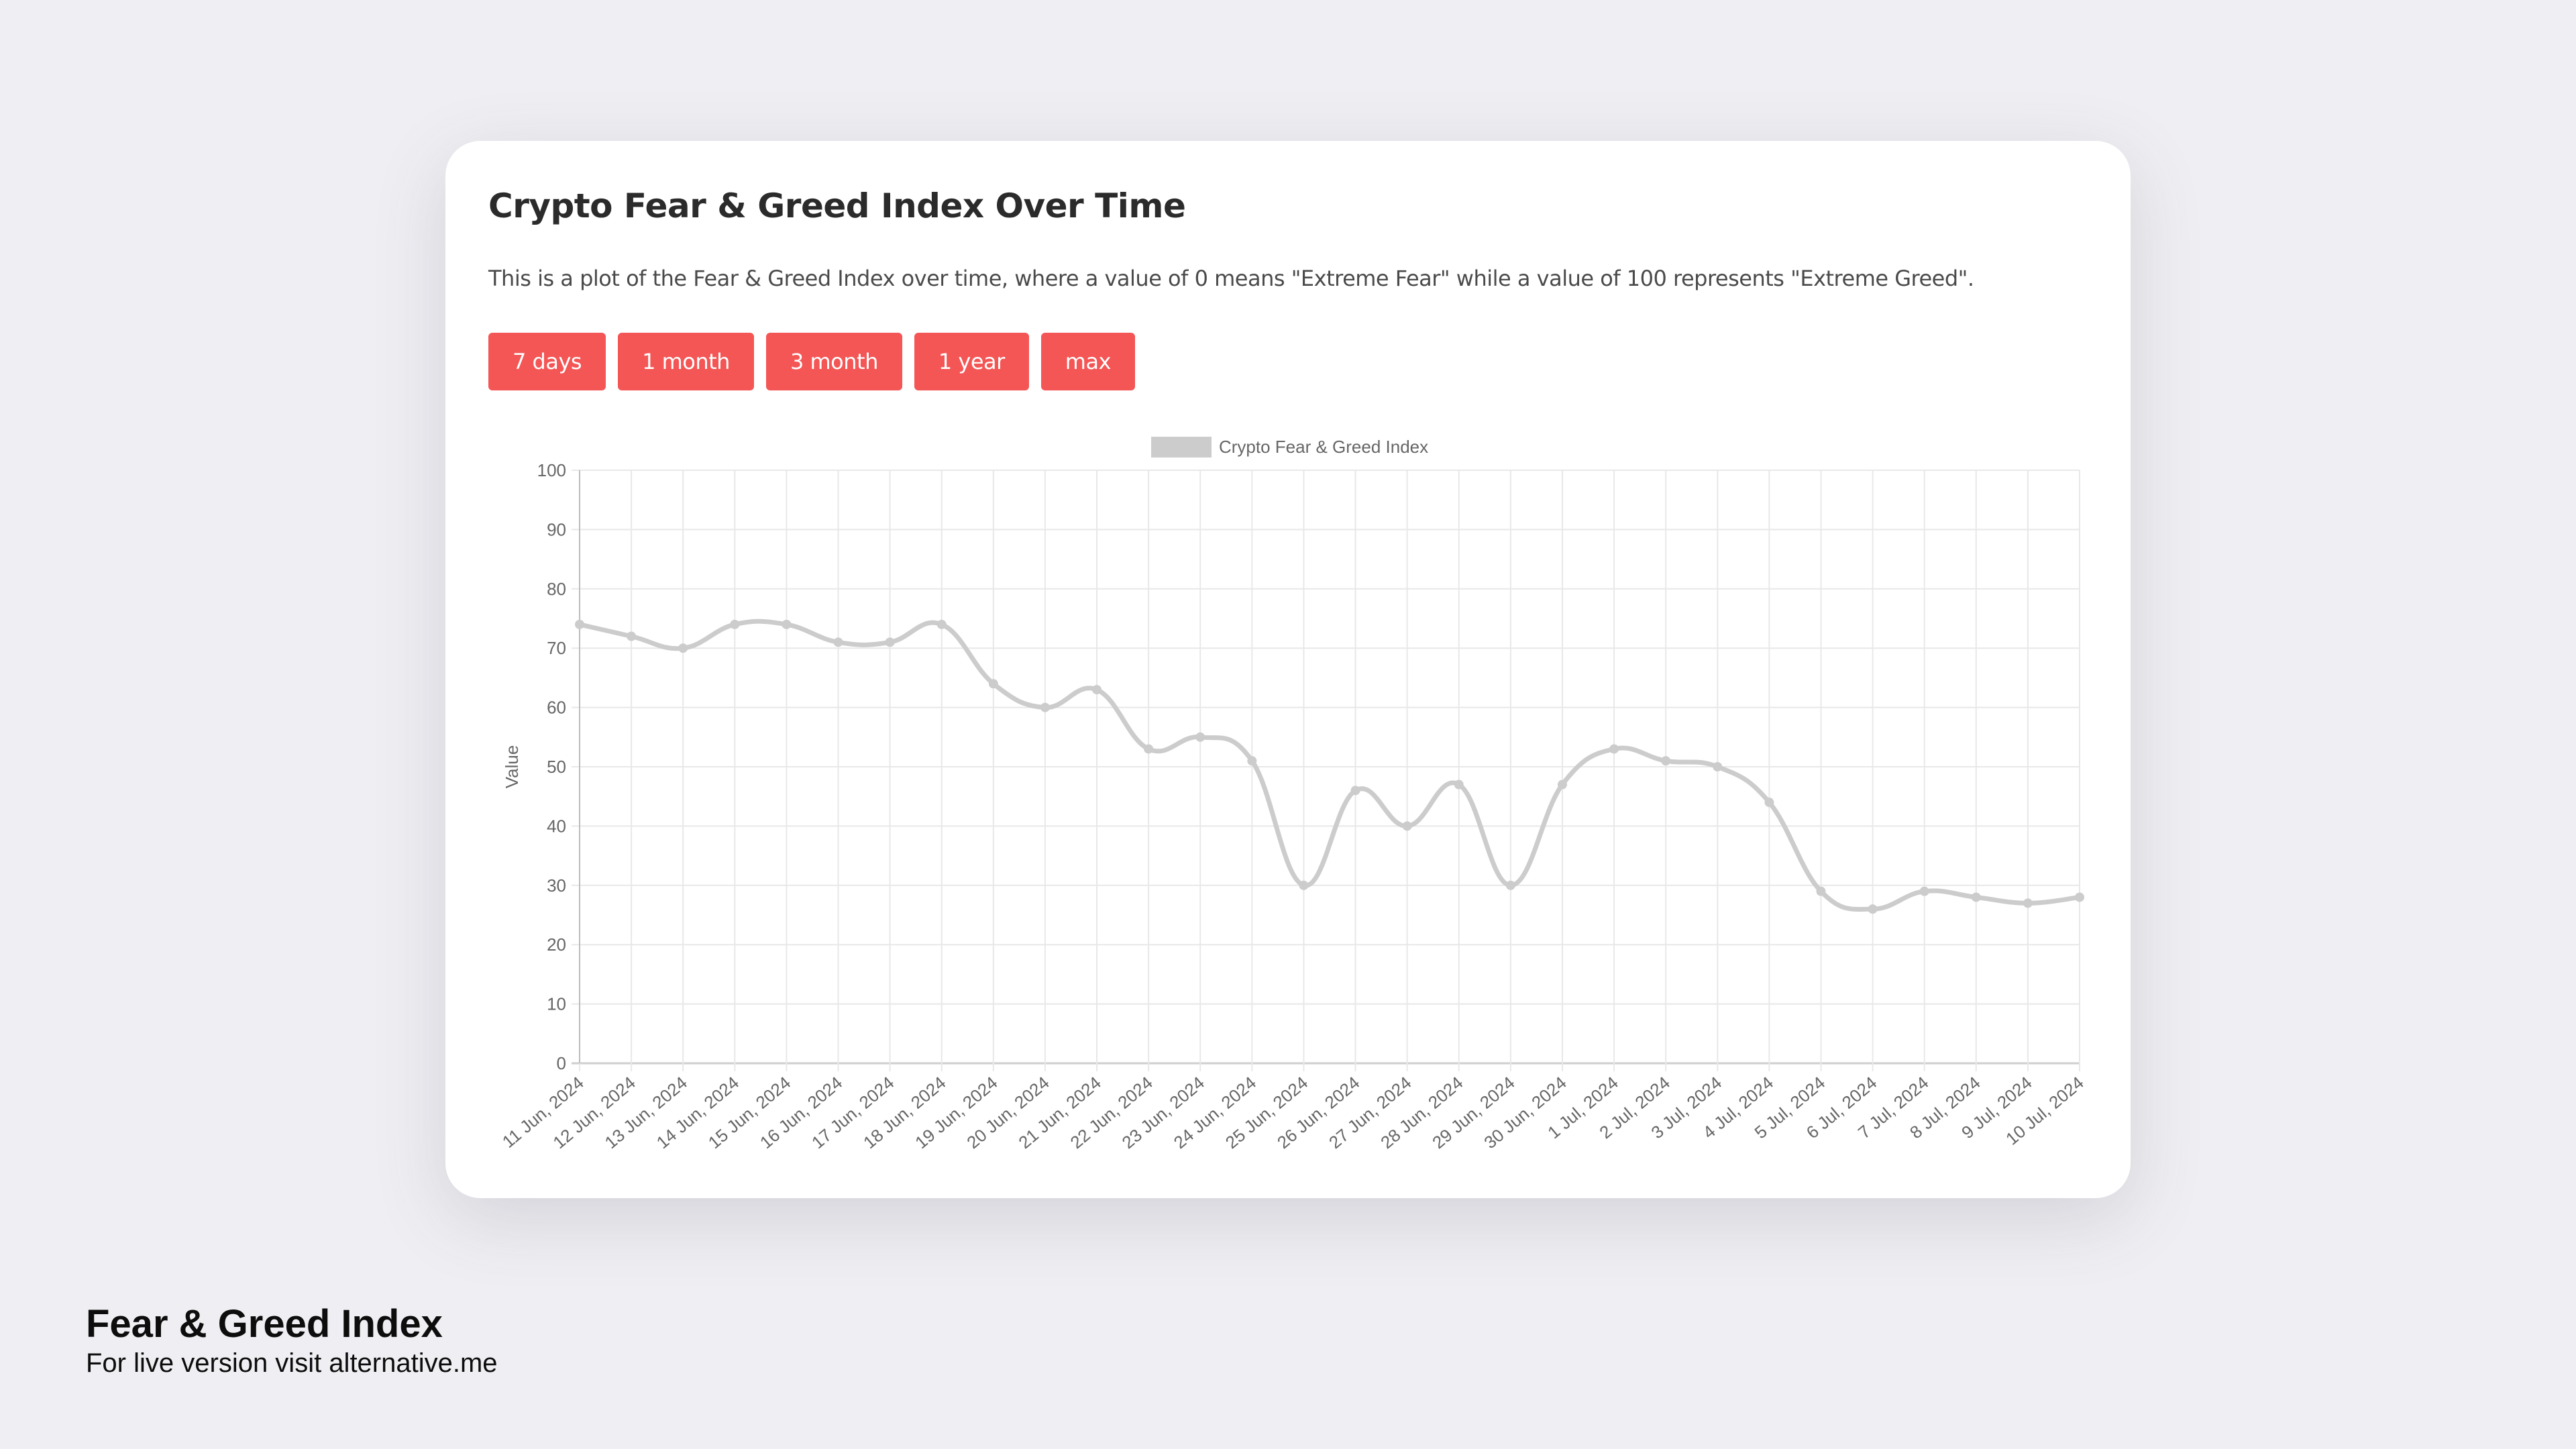 This screenshot has width=2576, height=1449. Describe the element at coordinates (556, 767) in the screenshot. I see `y-tick-label: 50` at that location.